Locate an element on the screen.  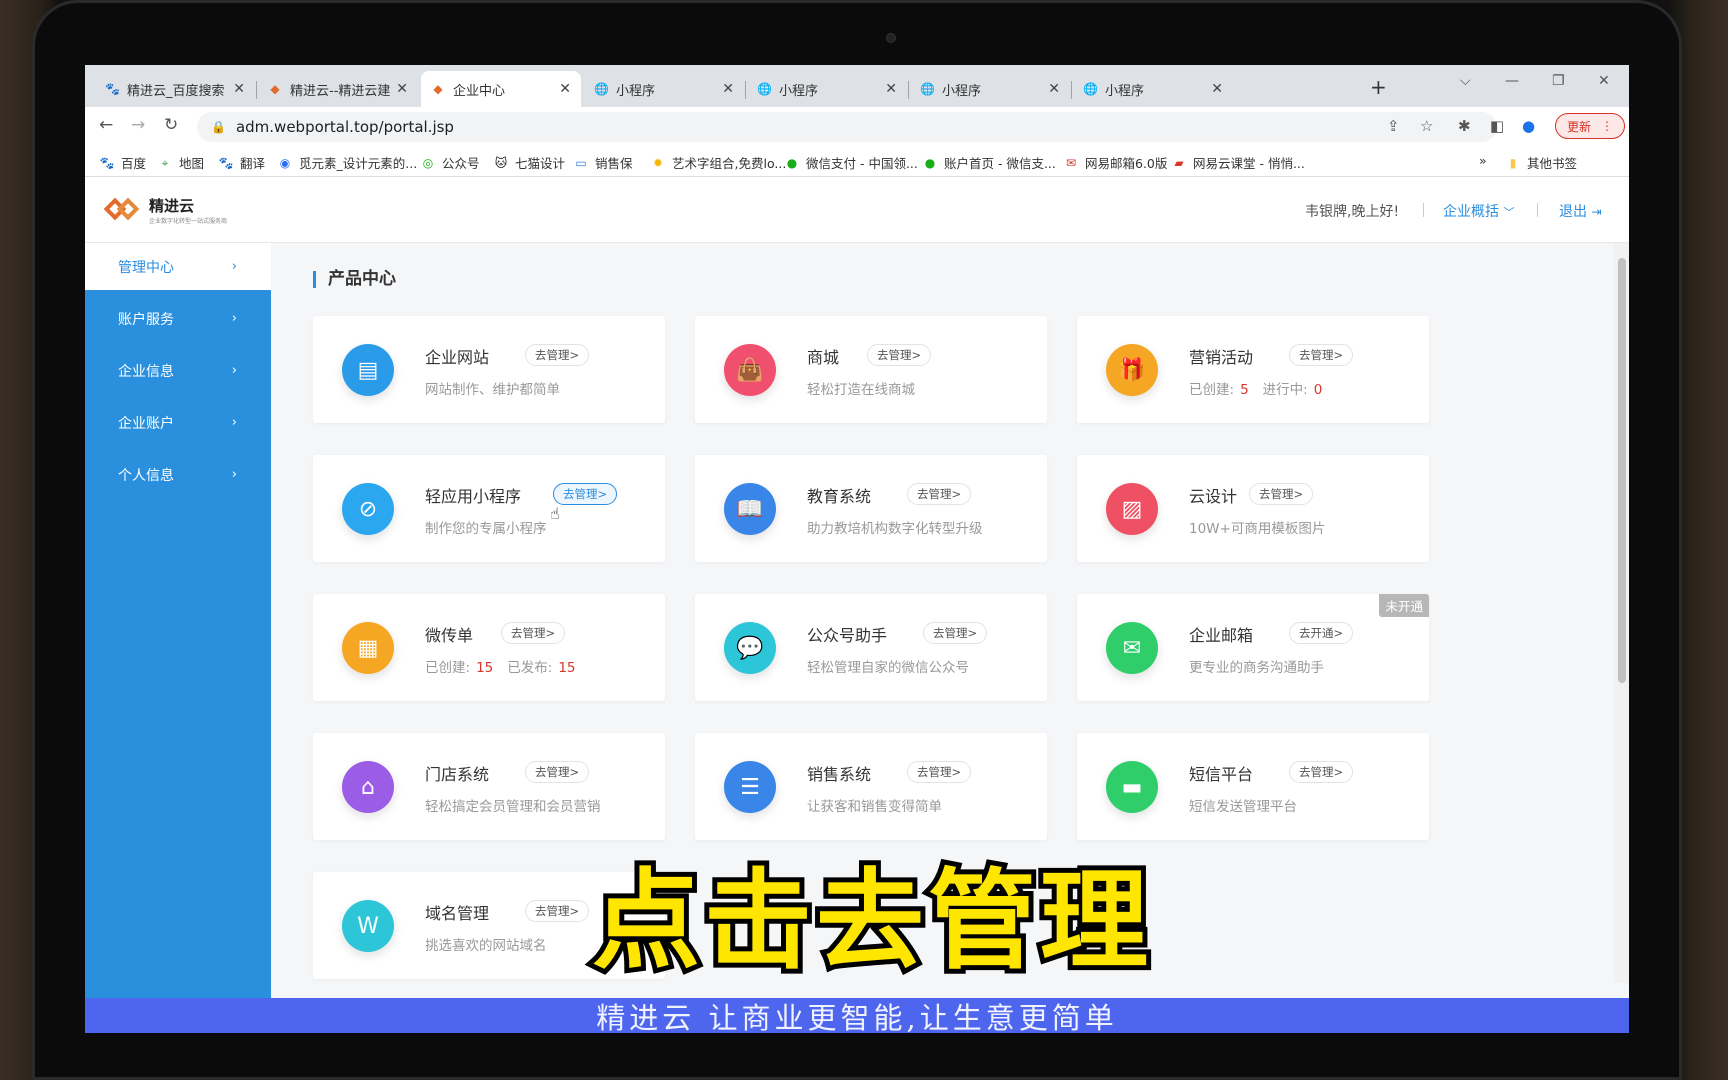
stat-value: 15 is located at coordinates (567, 668).